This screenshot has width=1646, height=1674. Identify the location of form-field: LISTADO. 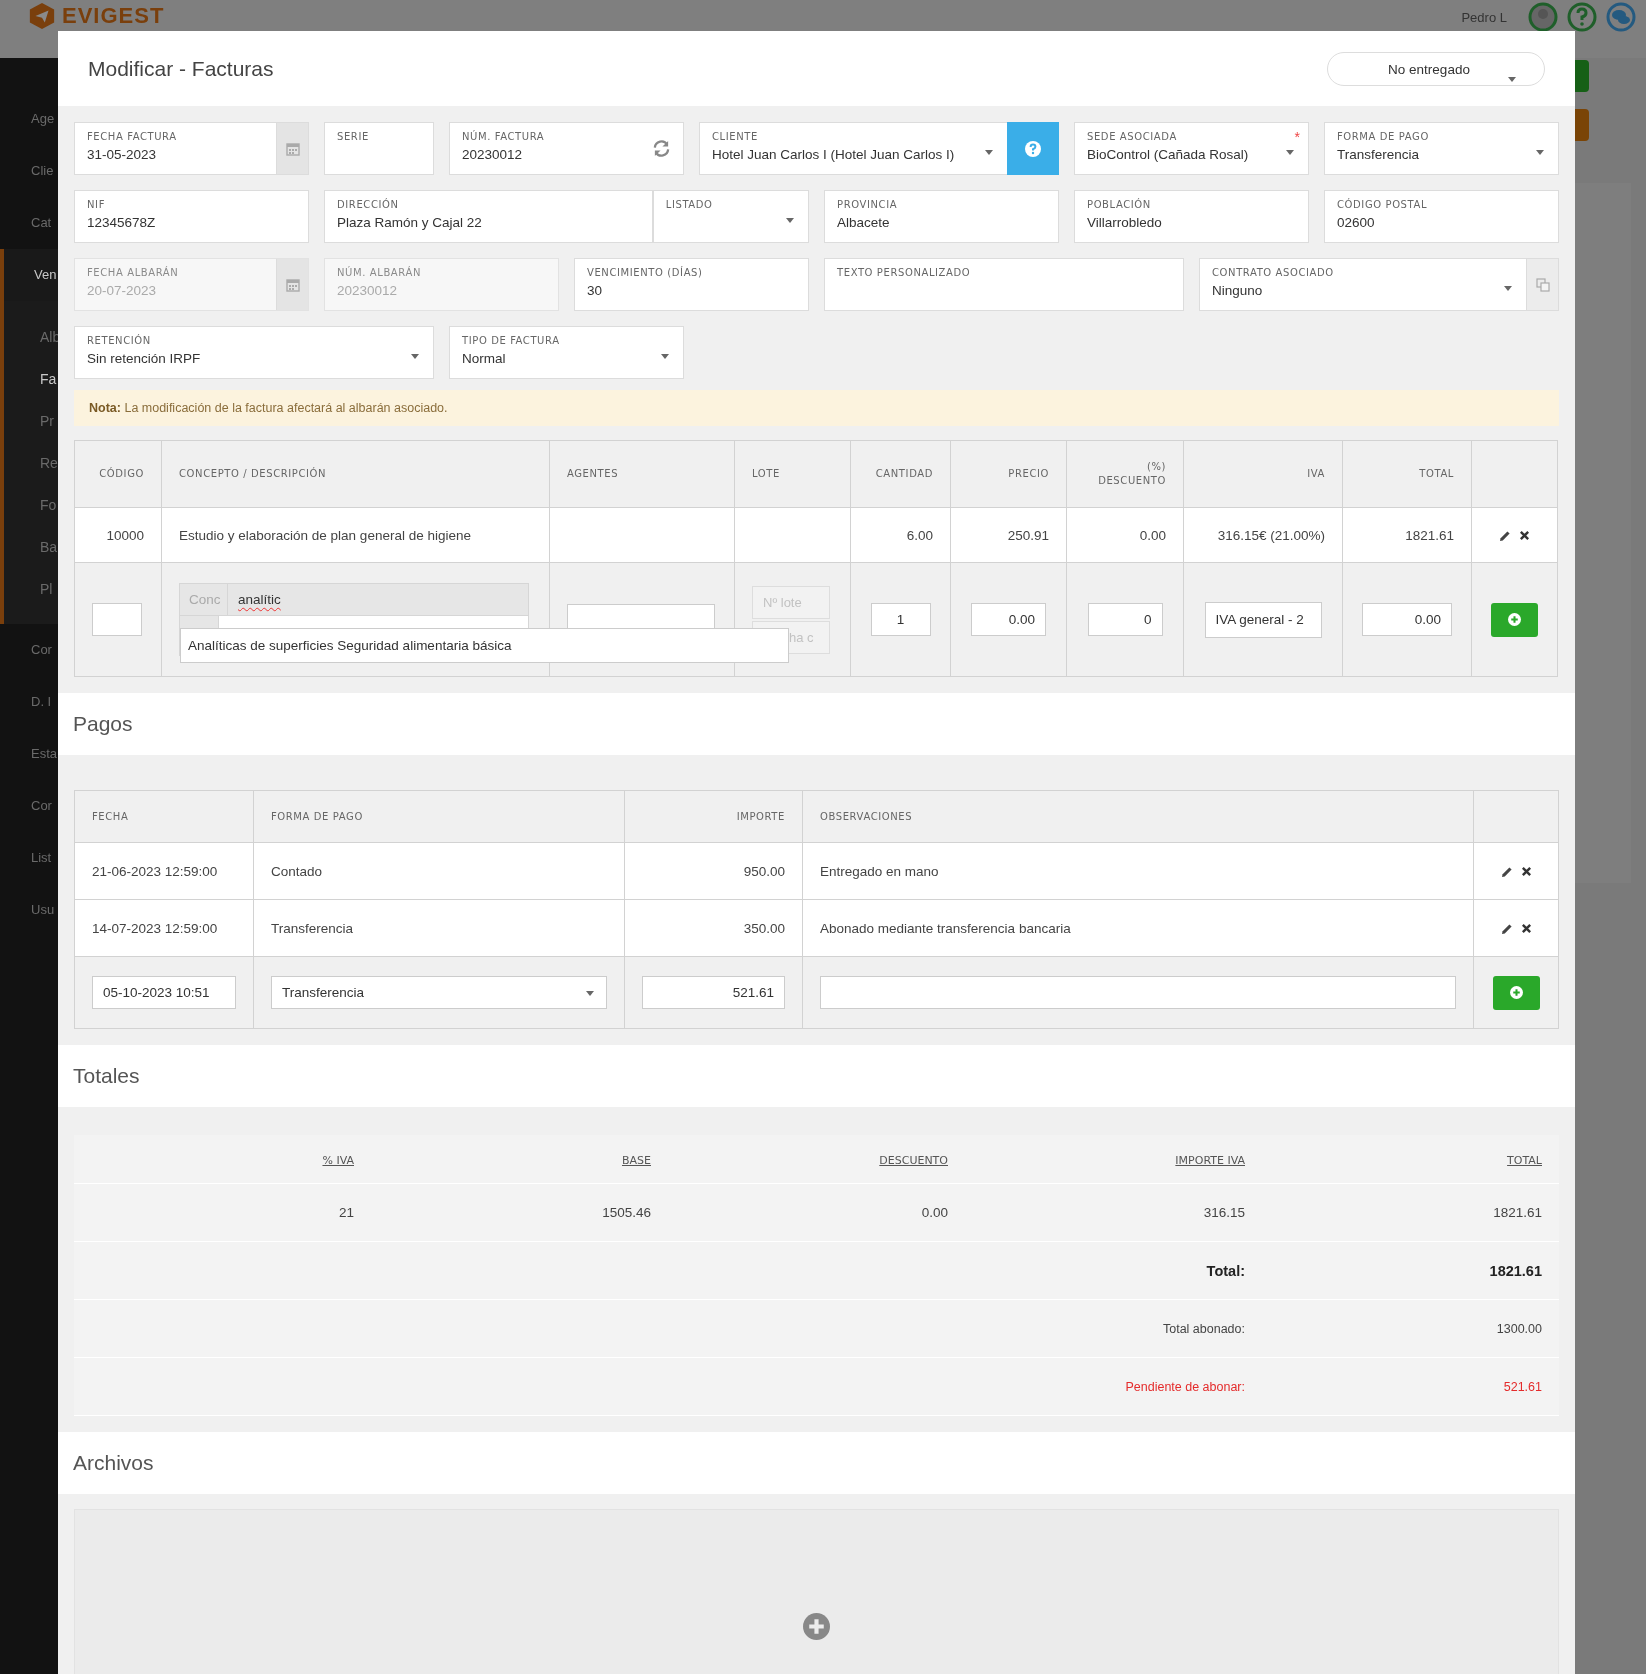
(730, 216).